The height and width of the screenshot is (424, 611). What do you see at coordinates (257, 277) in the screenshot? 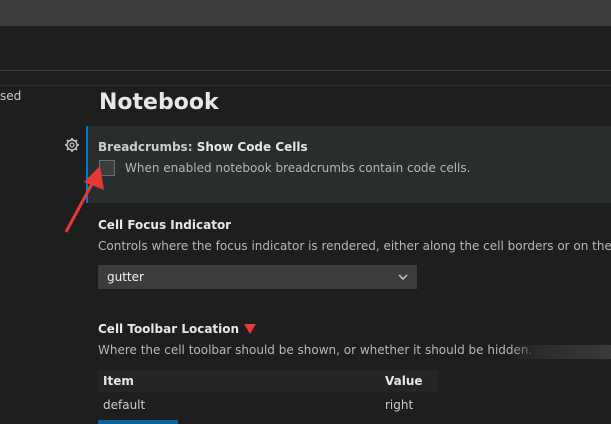
I see `cell-focus-indicator-select: gutter` at bounding box center [257, 277].